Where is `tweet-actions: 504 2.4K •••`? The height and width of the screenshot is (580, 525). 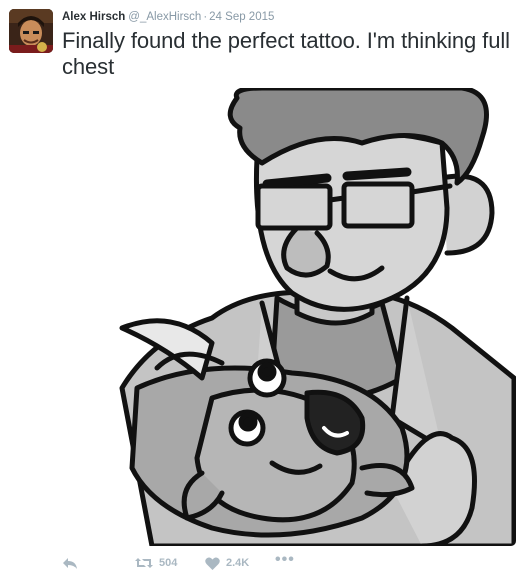 tweet-actions: 504 2.4K ••• is located at coordinates (178, 562).